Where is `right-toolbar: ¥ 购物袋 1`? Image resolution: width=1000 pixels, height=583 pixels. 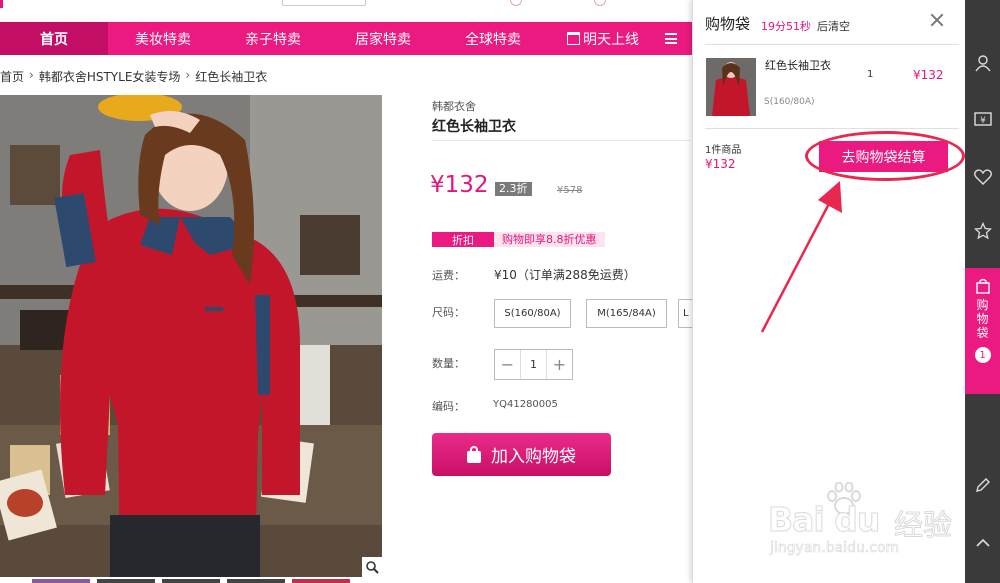
right-toolbar: ¥ 购物袋 1 is located at coordinates (982, 291).